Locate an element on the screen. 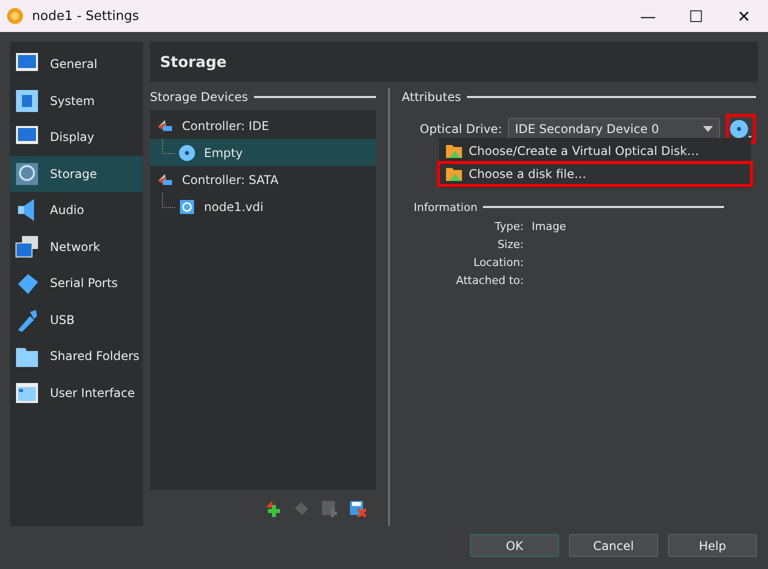  sidebar-item: General is located at coordinates (76, 64).